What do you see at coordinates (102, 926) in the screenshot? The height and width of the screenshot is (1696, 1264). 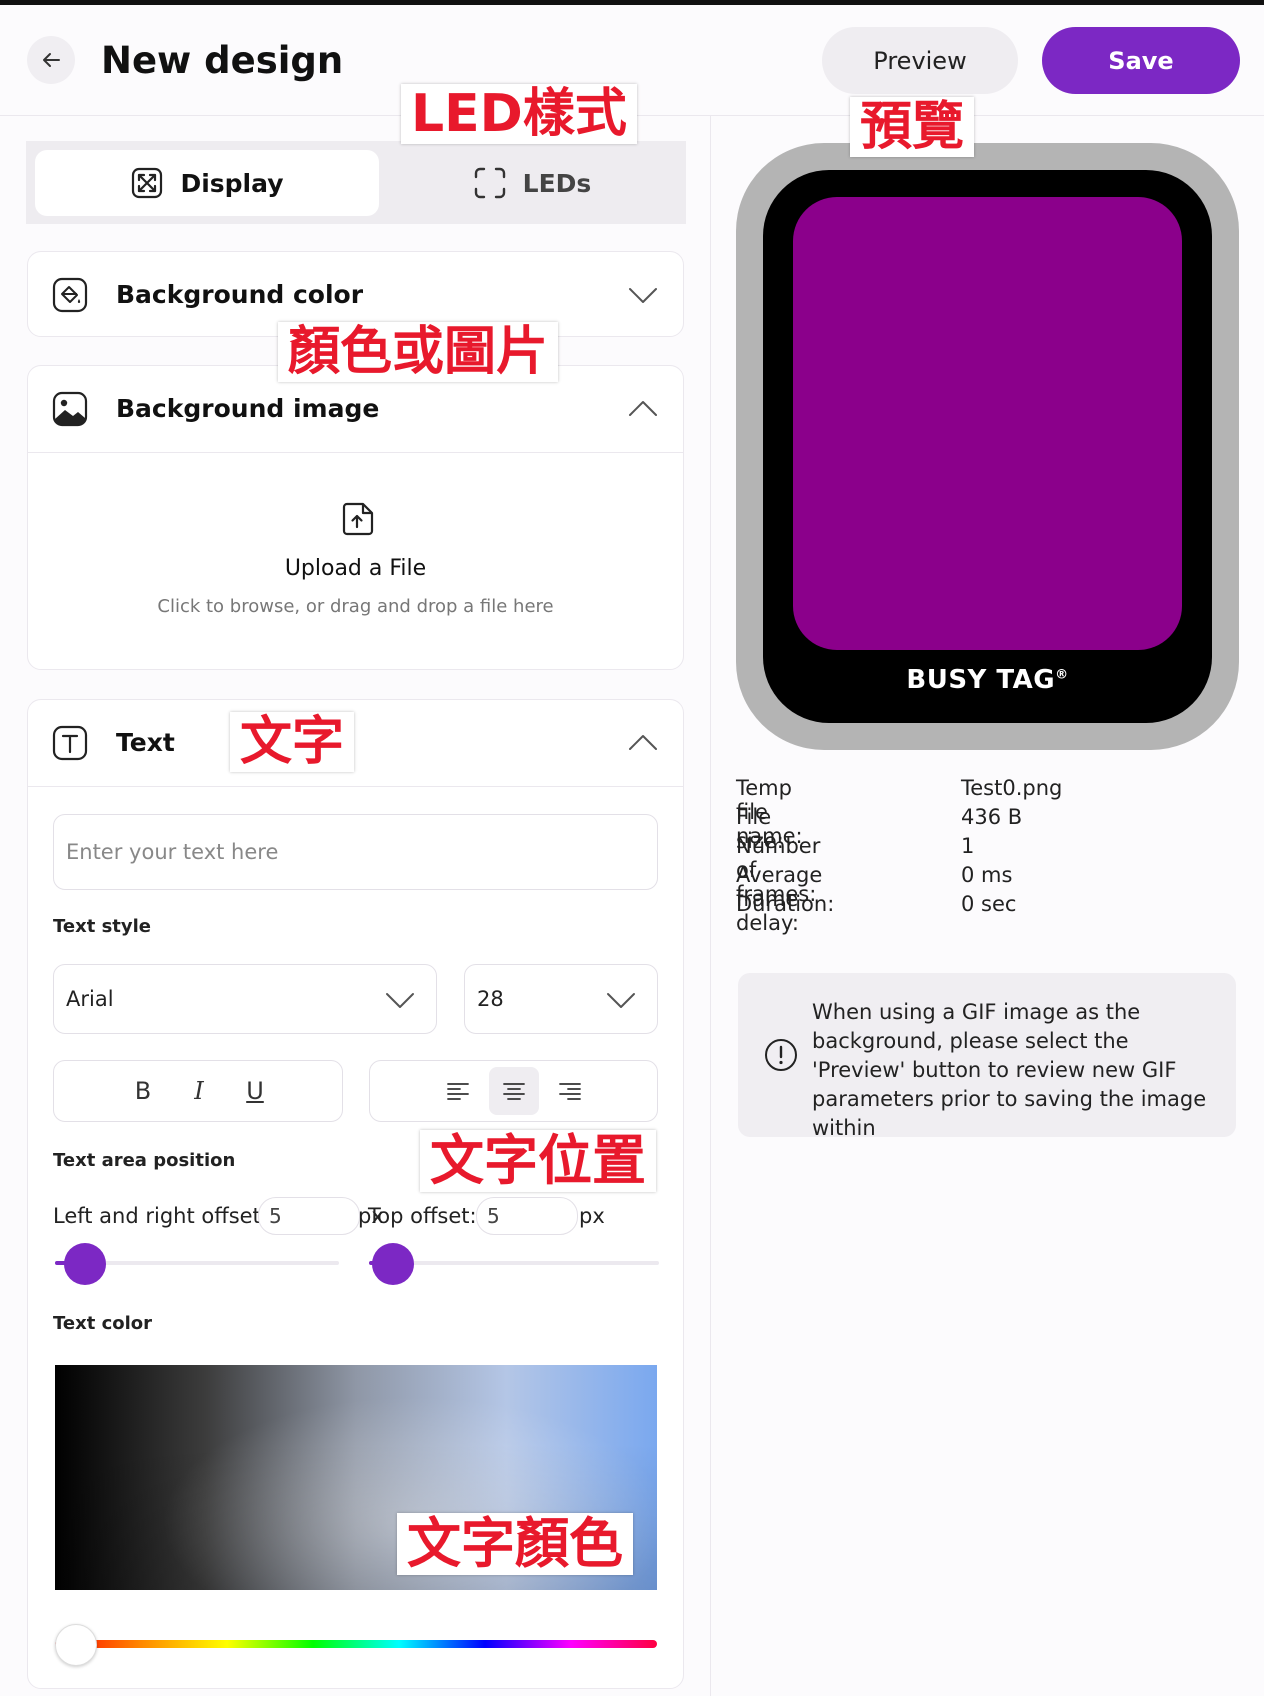 I see `text-style-label: Text style` at bounding box center [102, 926].